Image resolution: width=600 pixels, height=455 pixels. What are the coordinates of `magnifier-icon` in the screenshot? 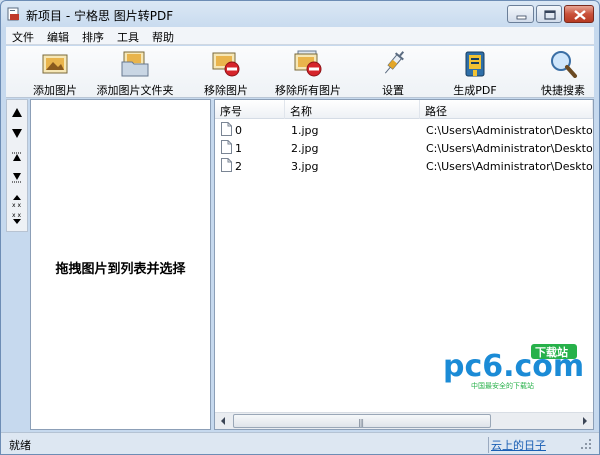 It's located at (564, 64).